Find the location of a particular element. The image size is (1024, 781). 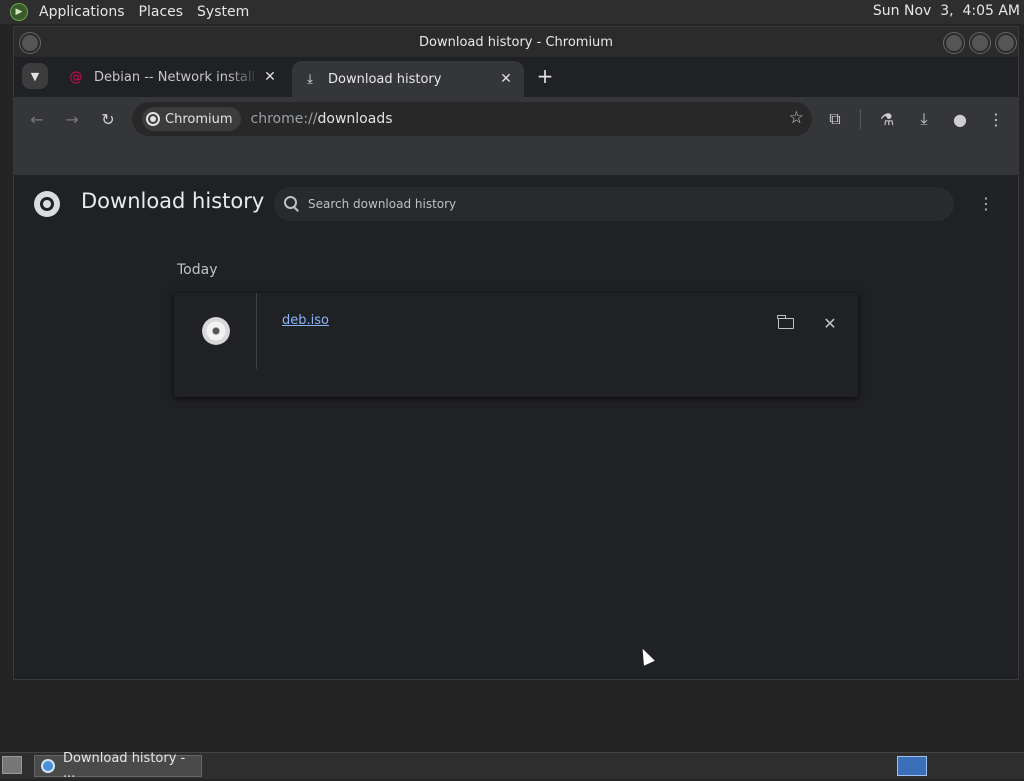

tab-debian: @ Debian -- Network install from ✕ is located at coordinates (173, 77).